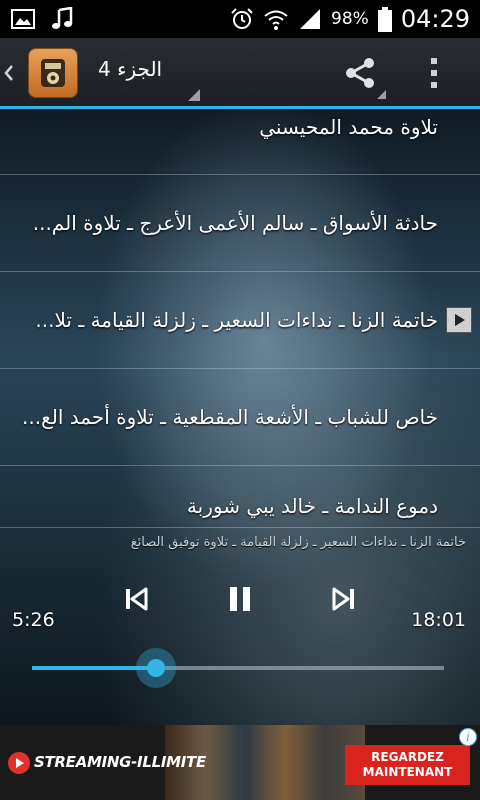  What do you see at coordinates (9, 73) in the screenshot?
I see `back-chevron-icon` at bounding box center [9, 73].